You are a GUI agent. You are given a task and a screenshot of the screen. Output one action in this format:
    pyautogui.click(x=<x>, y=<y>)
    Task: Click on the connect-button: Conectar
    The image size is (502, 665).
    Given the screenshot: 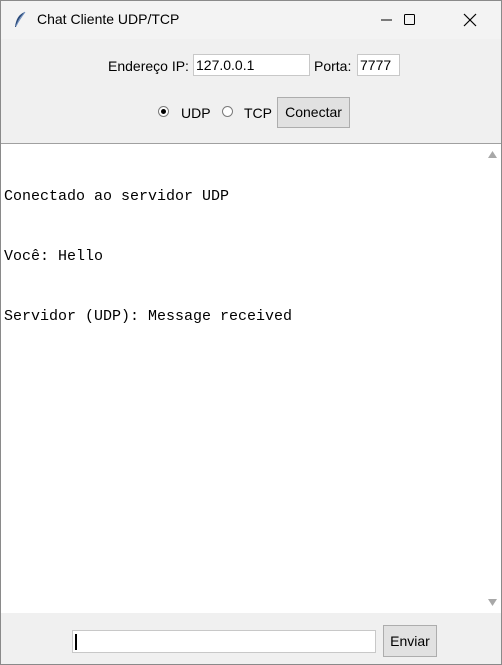 What is the action you would take?
    pyautogui.click(x=313, y=112)
    